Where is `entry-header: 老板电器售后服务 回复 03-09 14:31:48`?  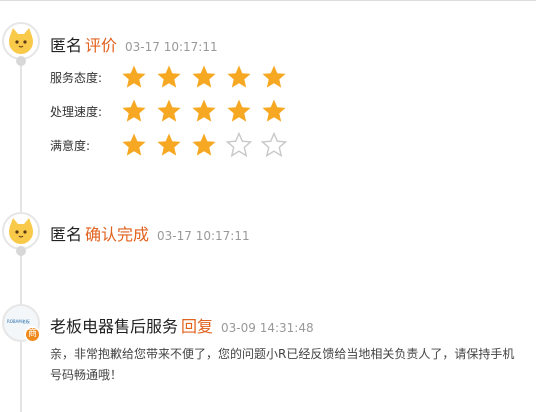 entry-header: 老板电器售后服务 回复 03-09 14:31:48 is located at coordinates (182, 325).